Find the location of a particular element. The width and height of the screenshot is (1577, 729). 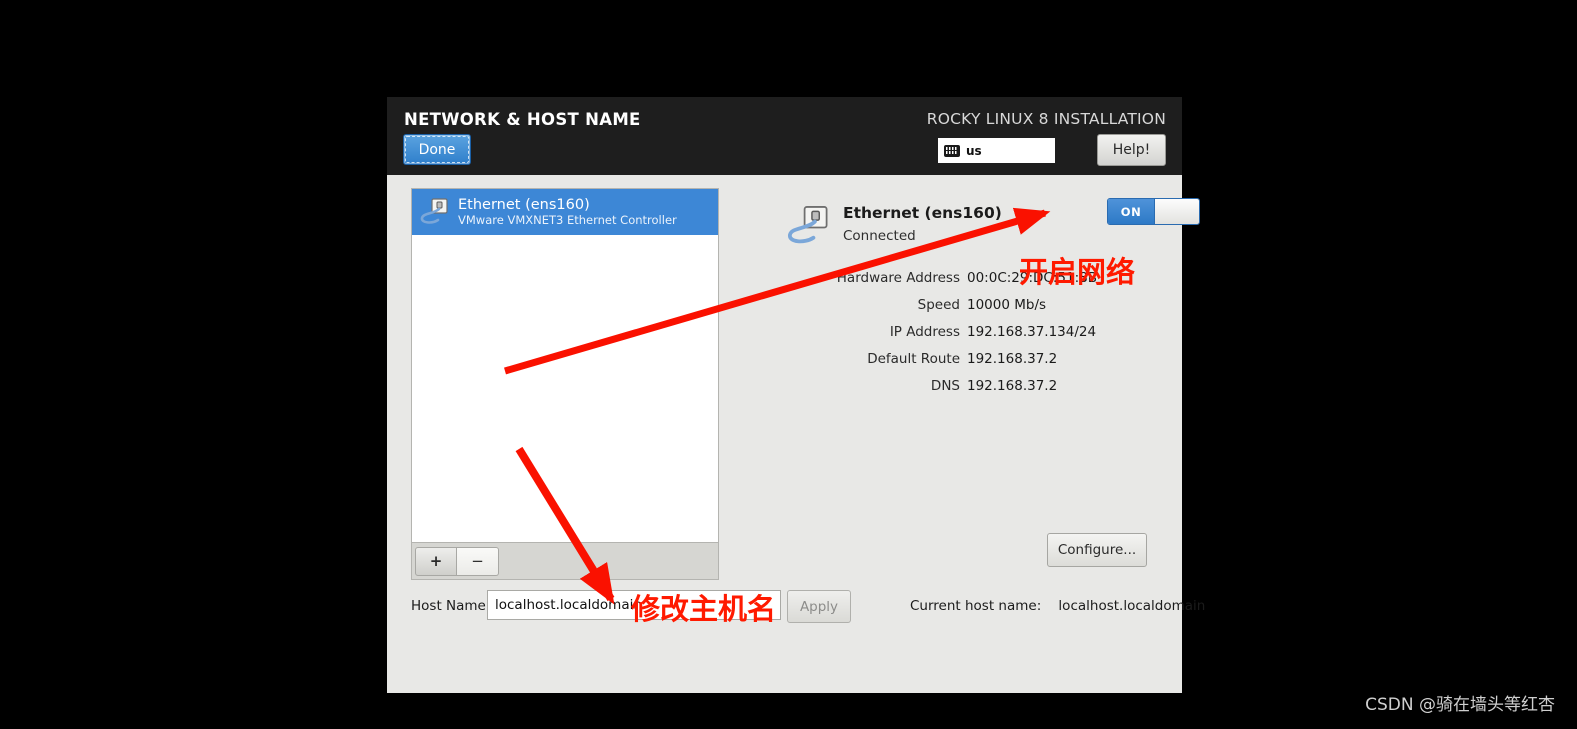

detail-label: Speed is located at coordinates (938, 304).